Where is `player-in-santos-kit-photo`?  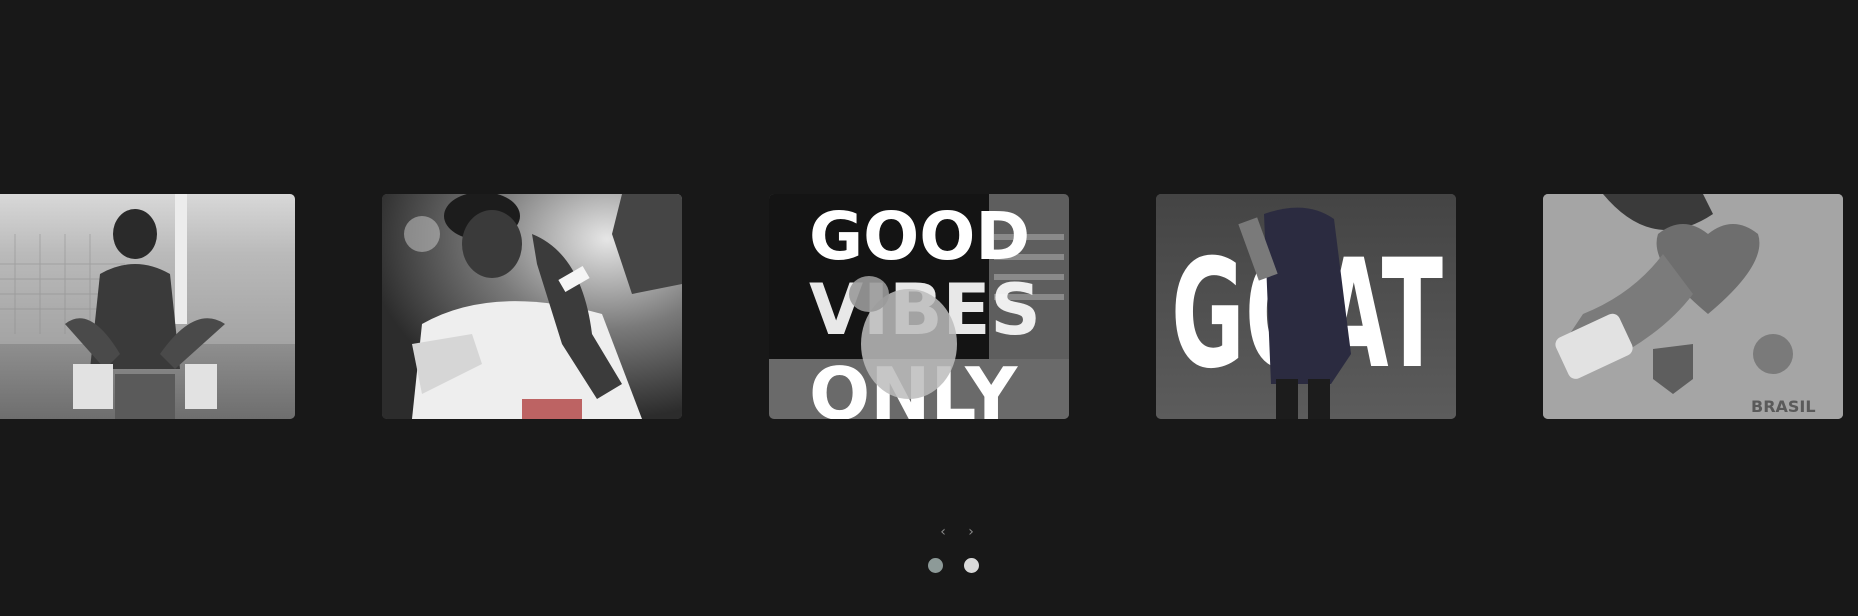 player-in-santos-kit-photo is located at coordinates (532, 306).